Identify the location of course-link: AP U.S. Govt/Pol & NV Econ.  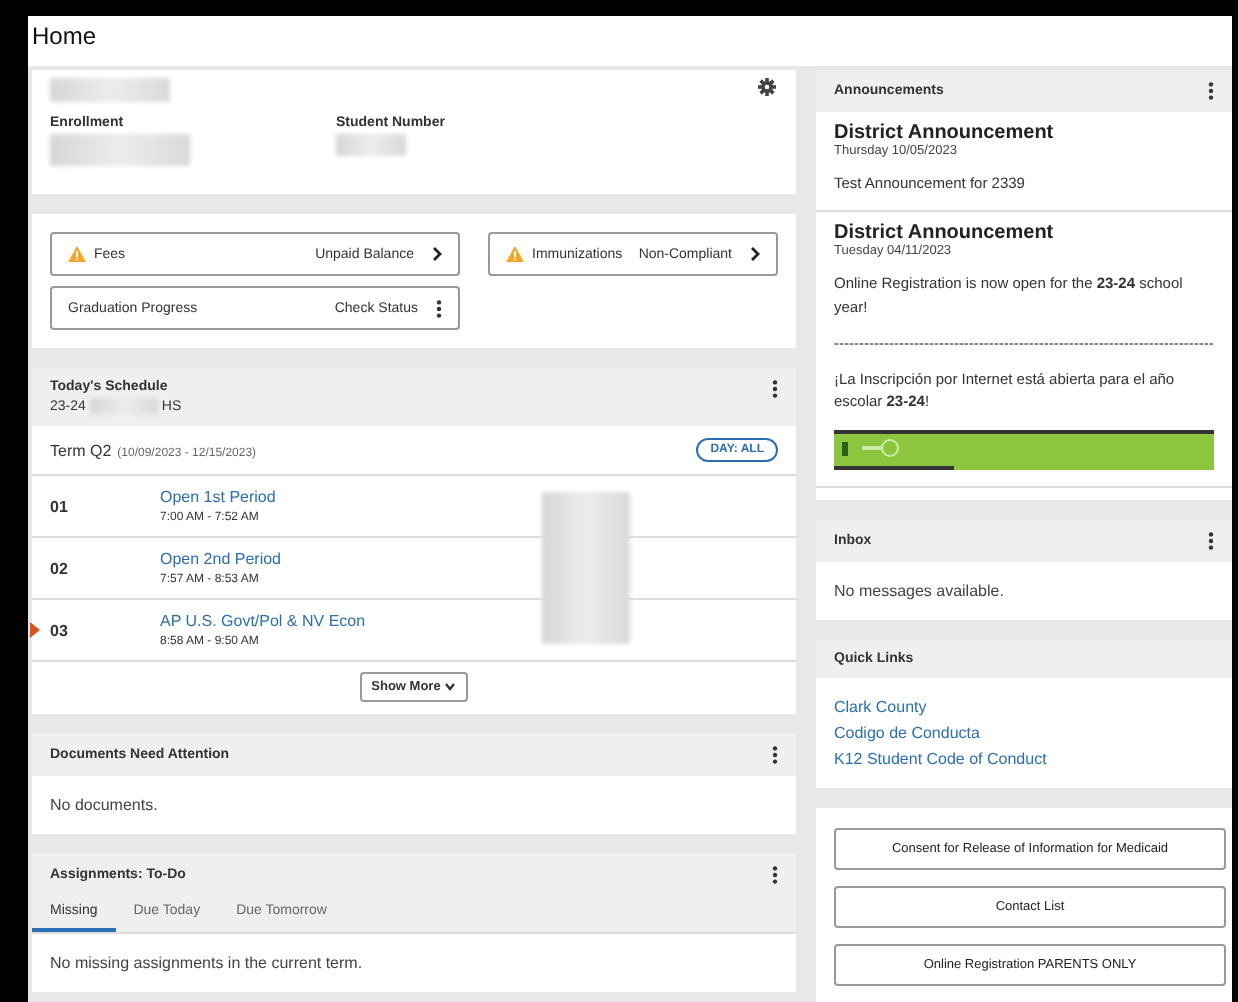
(263, 621).